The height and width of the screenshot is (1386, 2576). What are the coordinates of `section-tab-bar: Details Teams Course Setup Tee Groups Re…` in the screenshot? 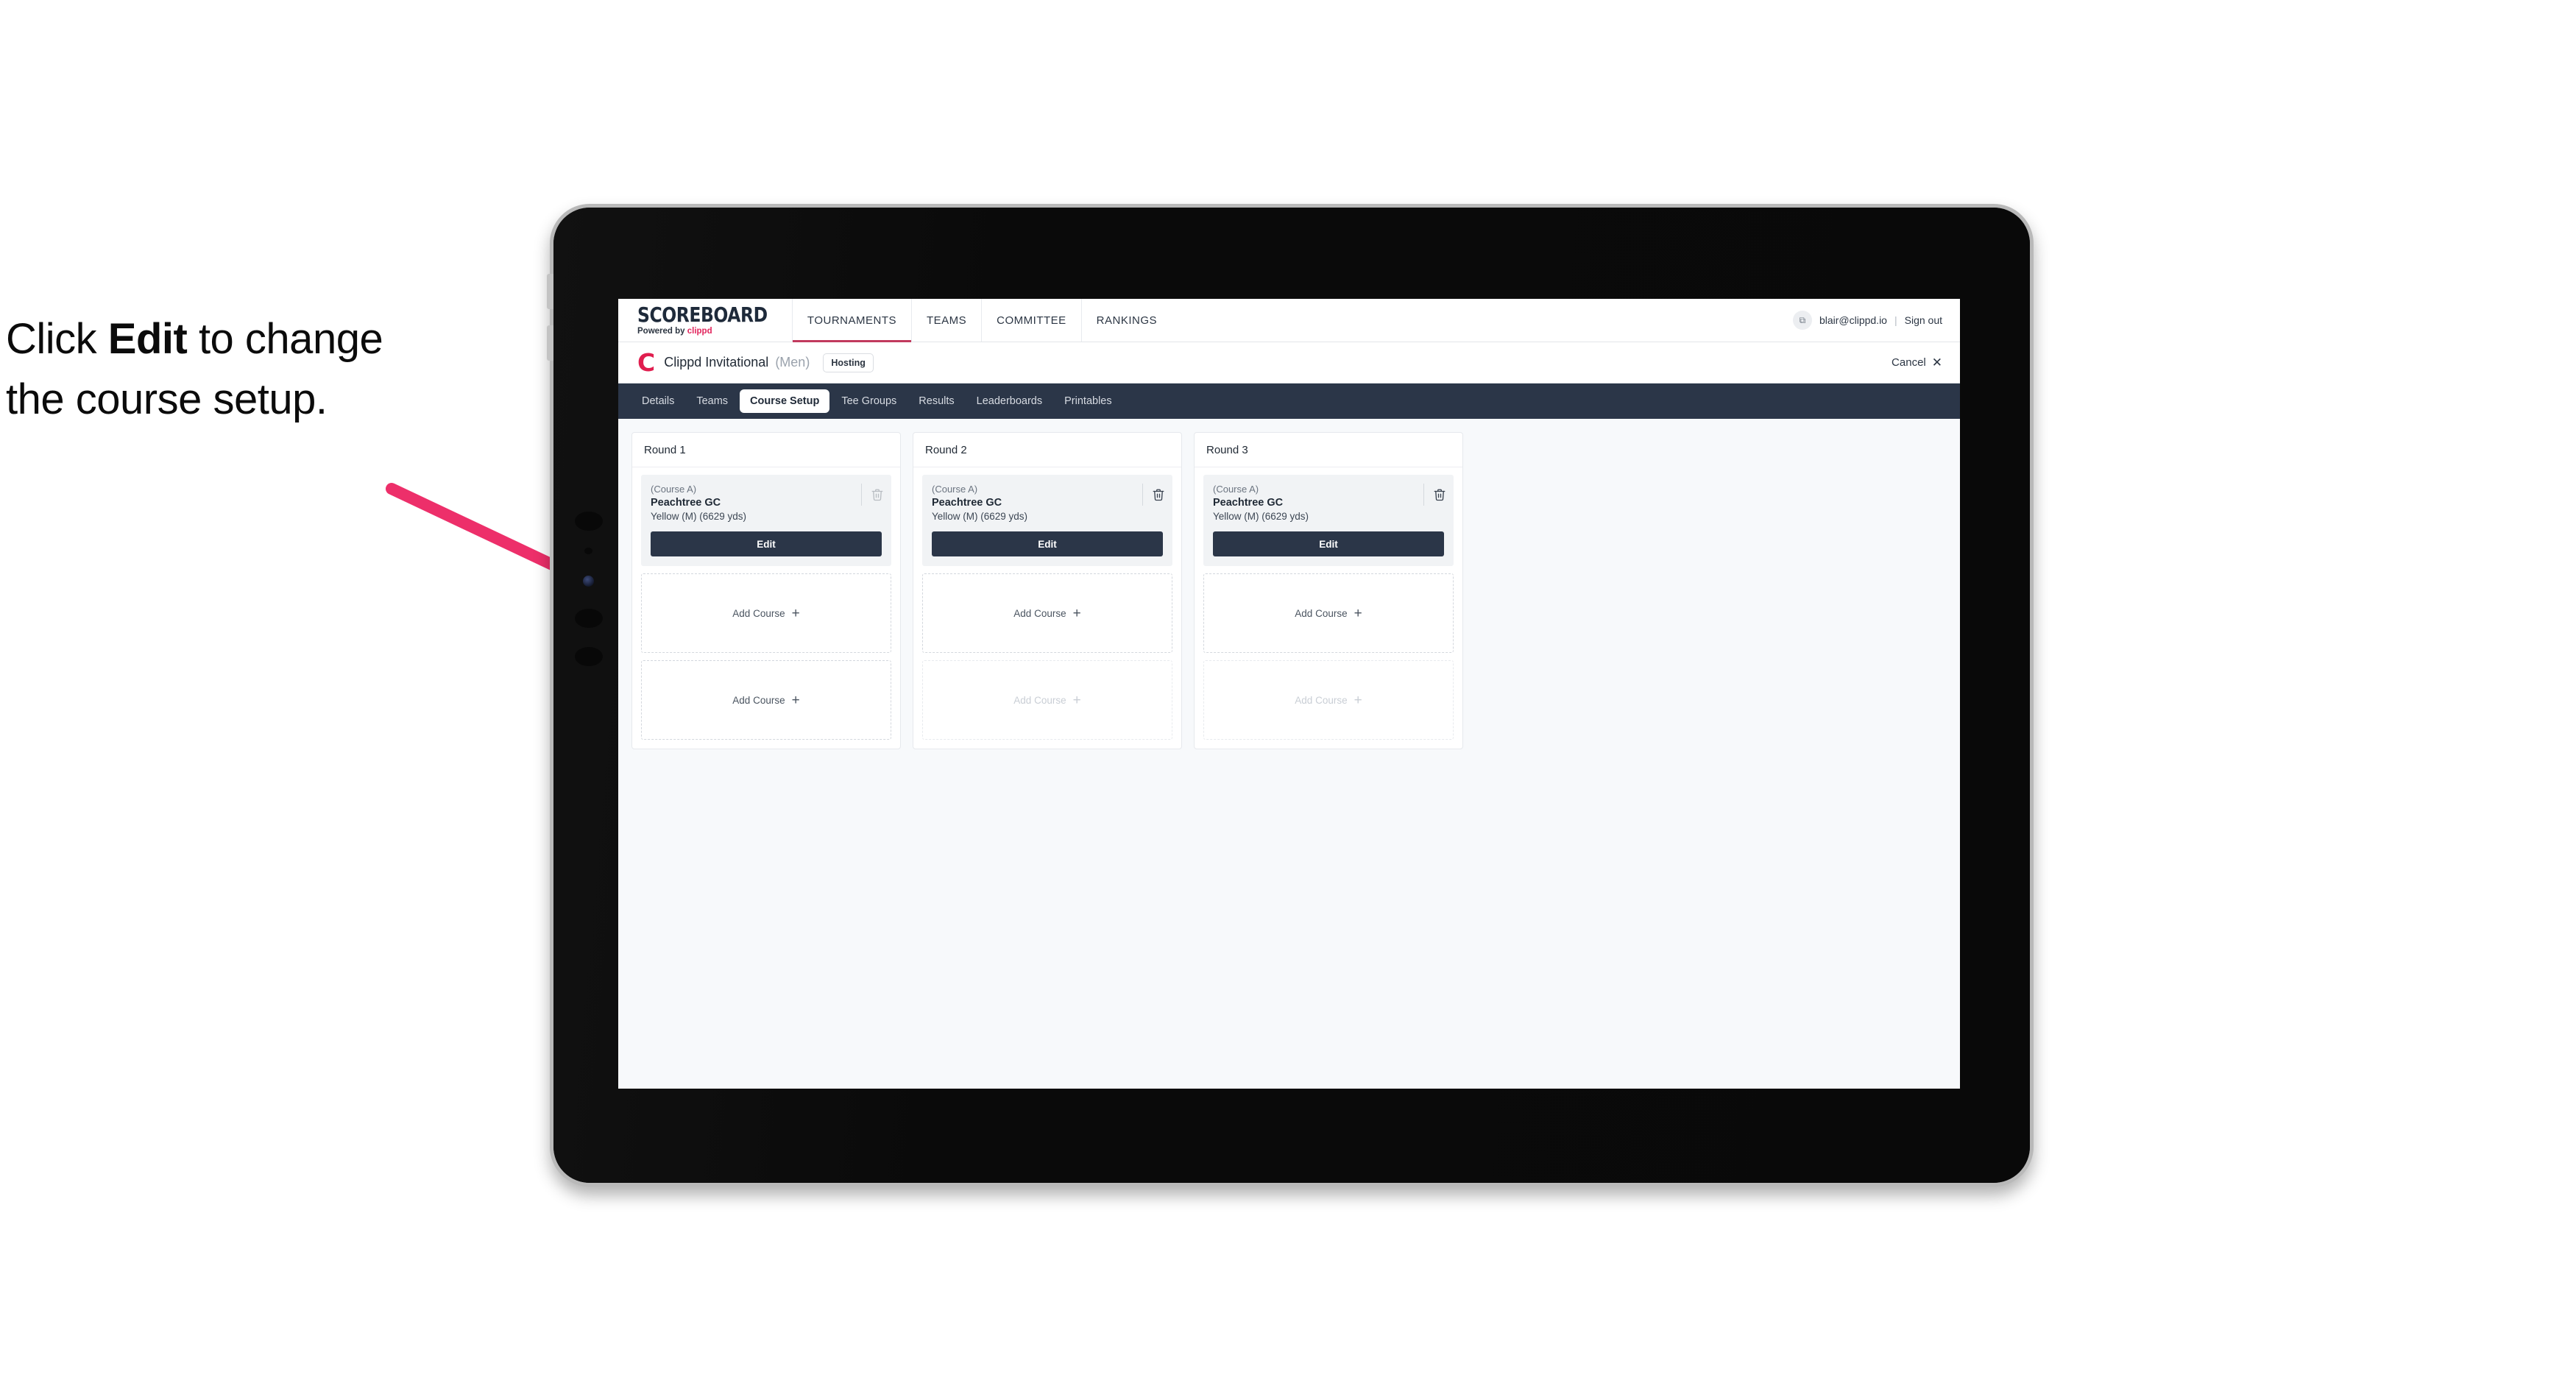 It's located at (1289, 401).